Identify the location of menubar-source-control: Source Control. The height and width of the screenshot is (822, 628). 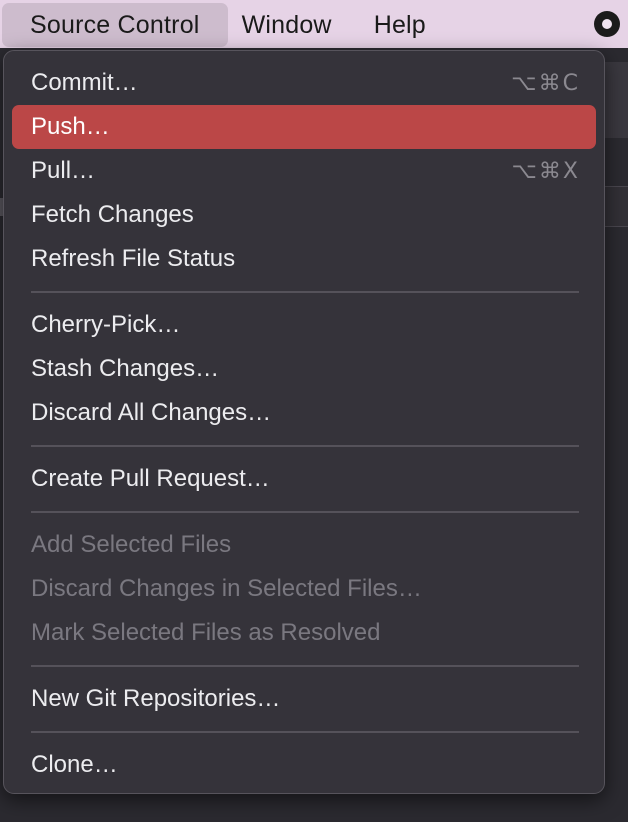
(115, 25).